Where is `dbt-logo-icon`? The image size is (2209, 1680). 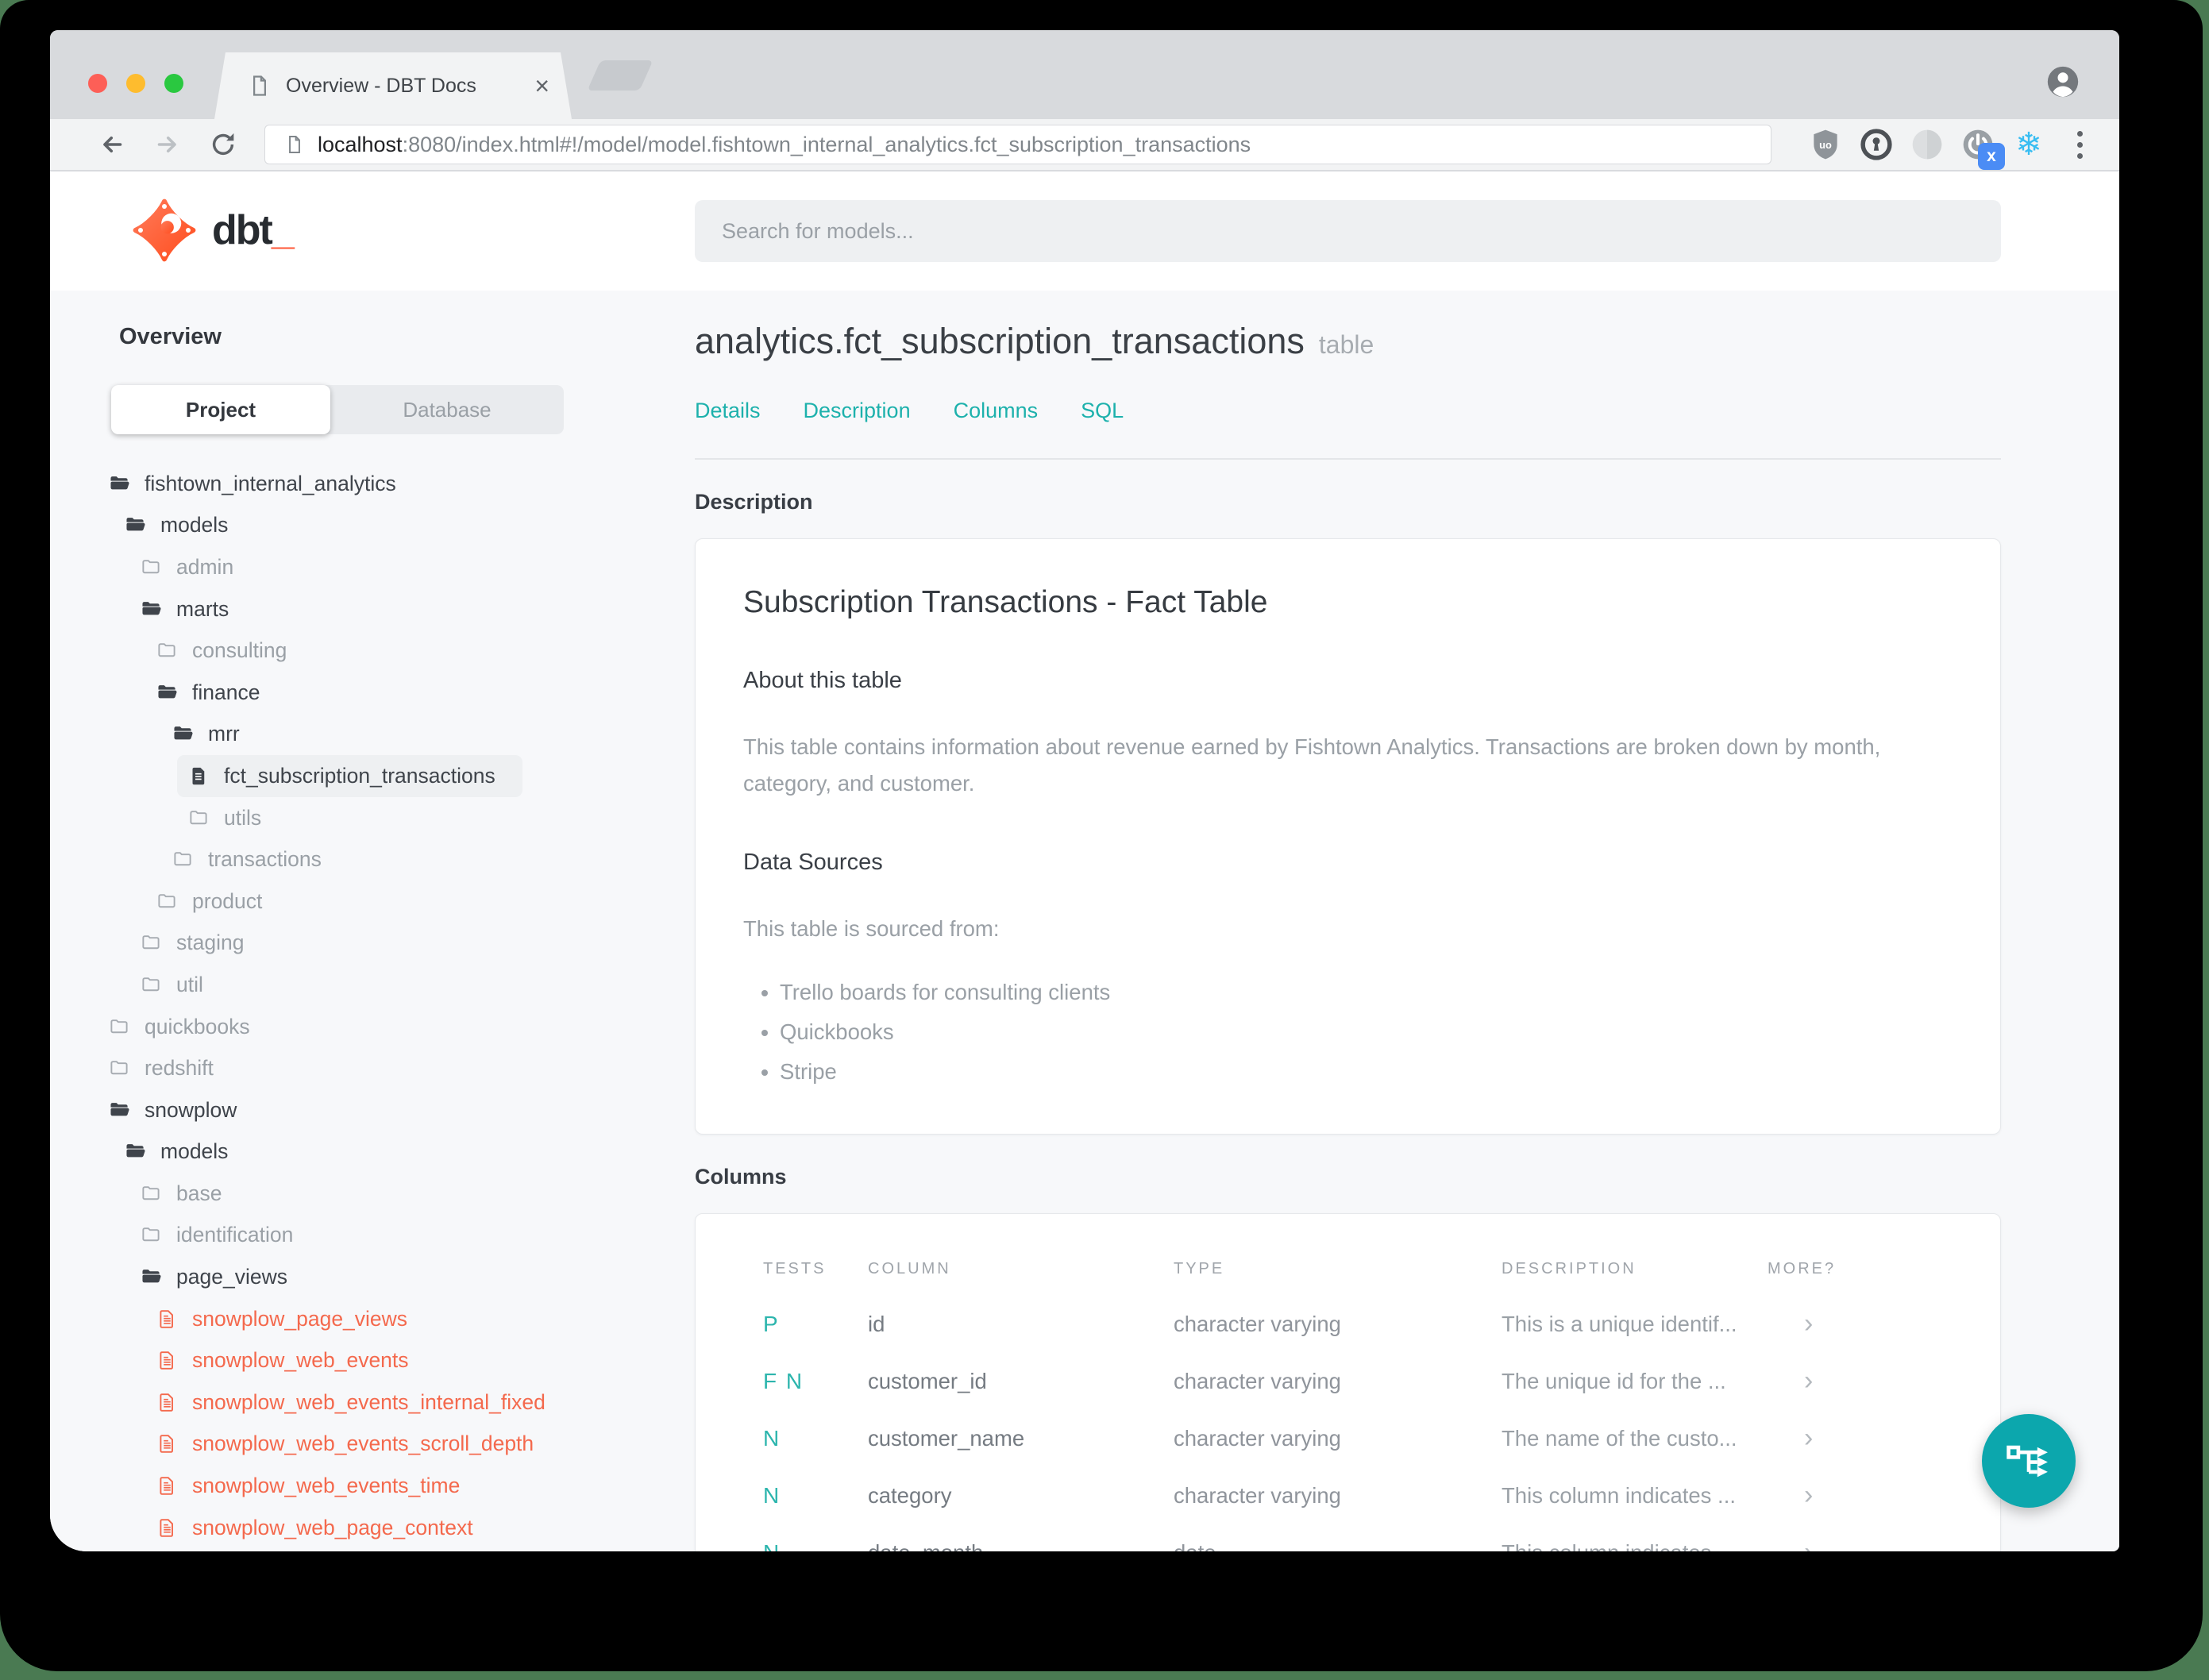 dbt-logo-icon is located at coordinates (164, 230).